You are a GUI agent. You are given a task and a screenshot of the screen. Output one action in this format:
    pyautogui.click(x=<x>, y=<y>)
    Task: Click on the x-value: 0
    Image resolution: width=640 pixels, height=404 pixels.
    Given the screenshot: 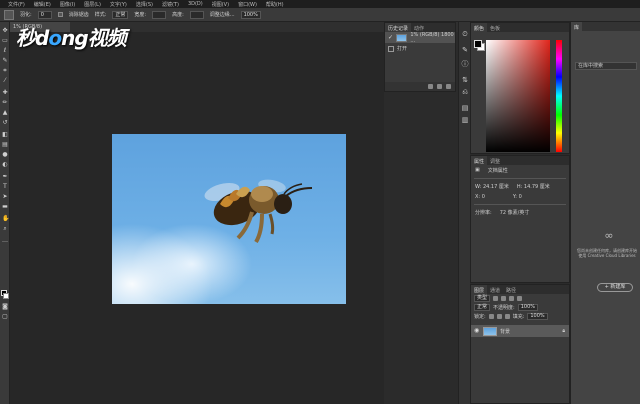 What is the action you would take?
    pyautogui.click(x=483, y=197)
    